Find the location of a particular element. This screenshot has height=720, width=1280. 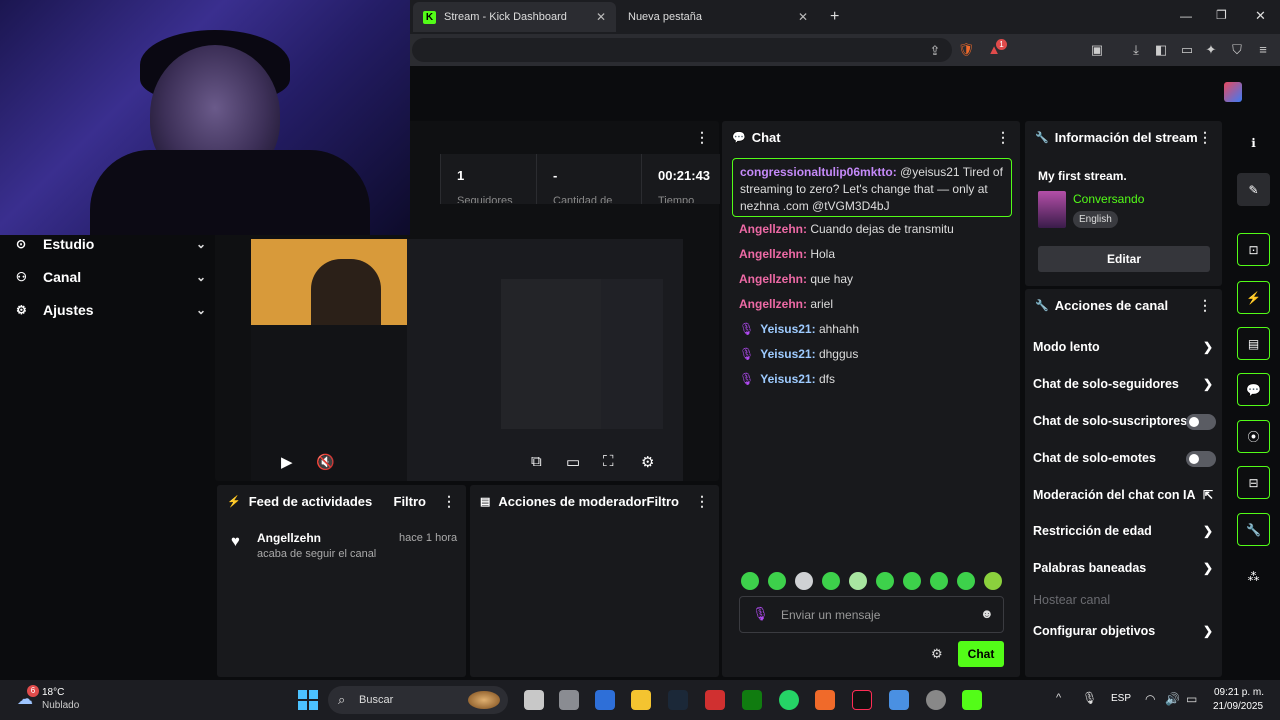

chat-message: Angellzehn: Hola is located at coordinates (874, 254).